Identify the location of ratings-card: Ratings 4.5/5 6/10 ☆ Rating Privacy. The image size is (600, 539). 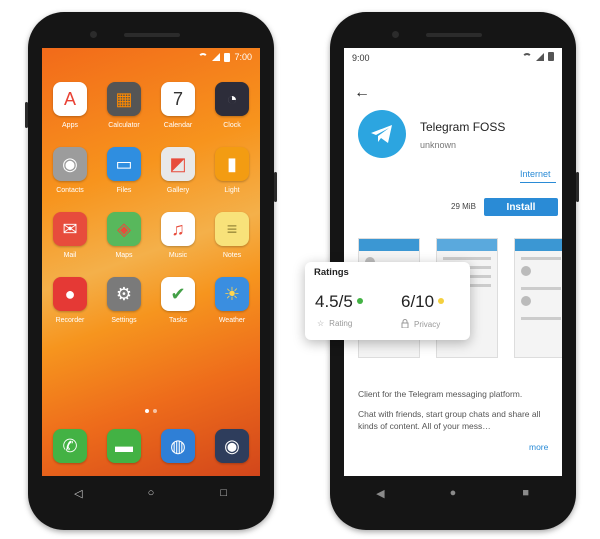
(387, 301).